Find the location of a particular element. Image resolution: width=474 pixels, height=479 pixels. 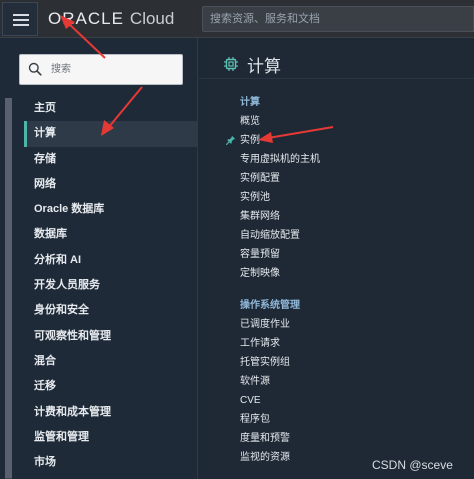

submenu-item-overview: 概览 is located at coordinates (350, 121).